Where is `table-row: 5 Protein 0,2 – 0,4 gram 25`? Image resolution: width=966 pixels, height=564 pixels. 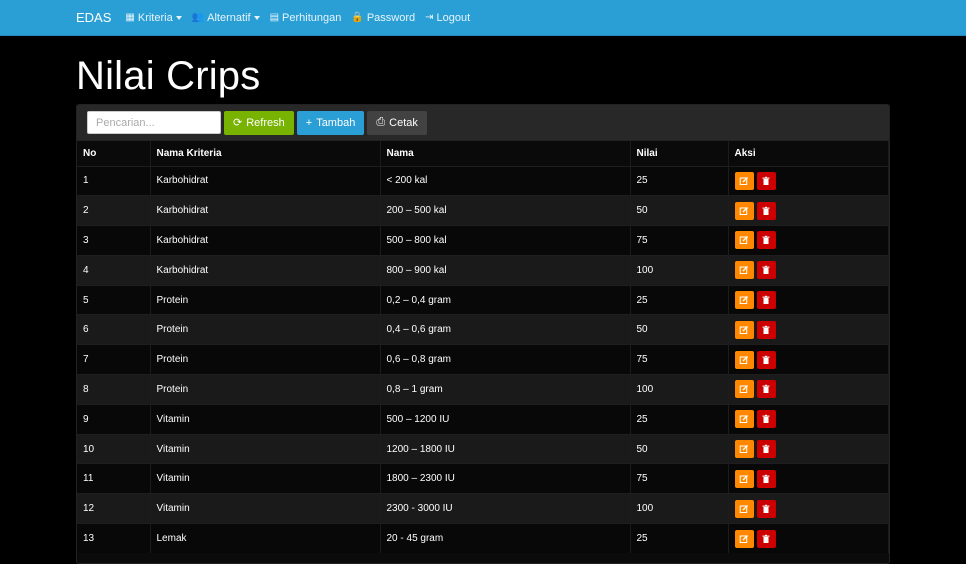 table-row: 5 Protein 0,2 – 0,4 gram 25 is located at coordinates (483, 299).